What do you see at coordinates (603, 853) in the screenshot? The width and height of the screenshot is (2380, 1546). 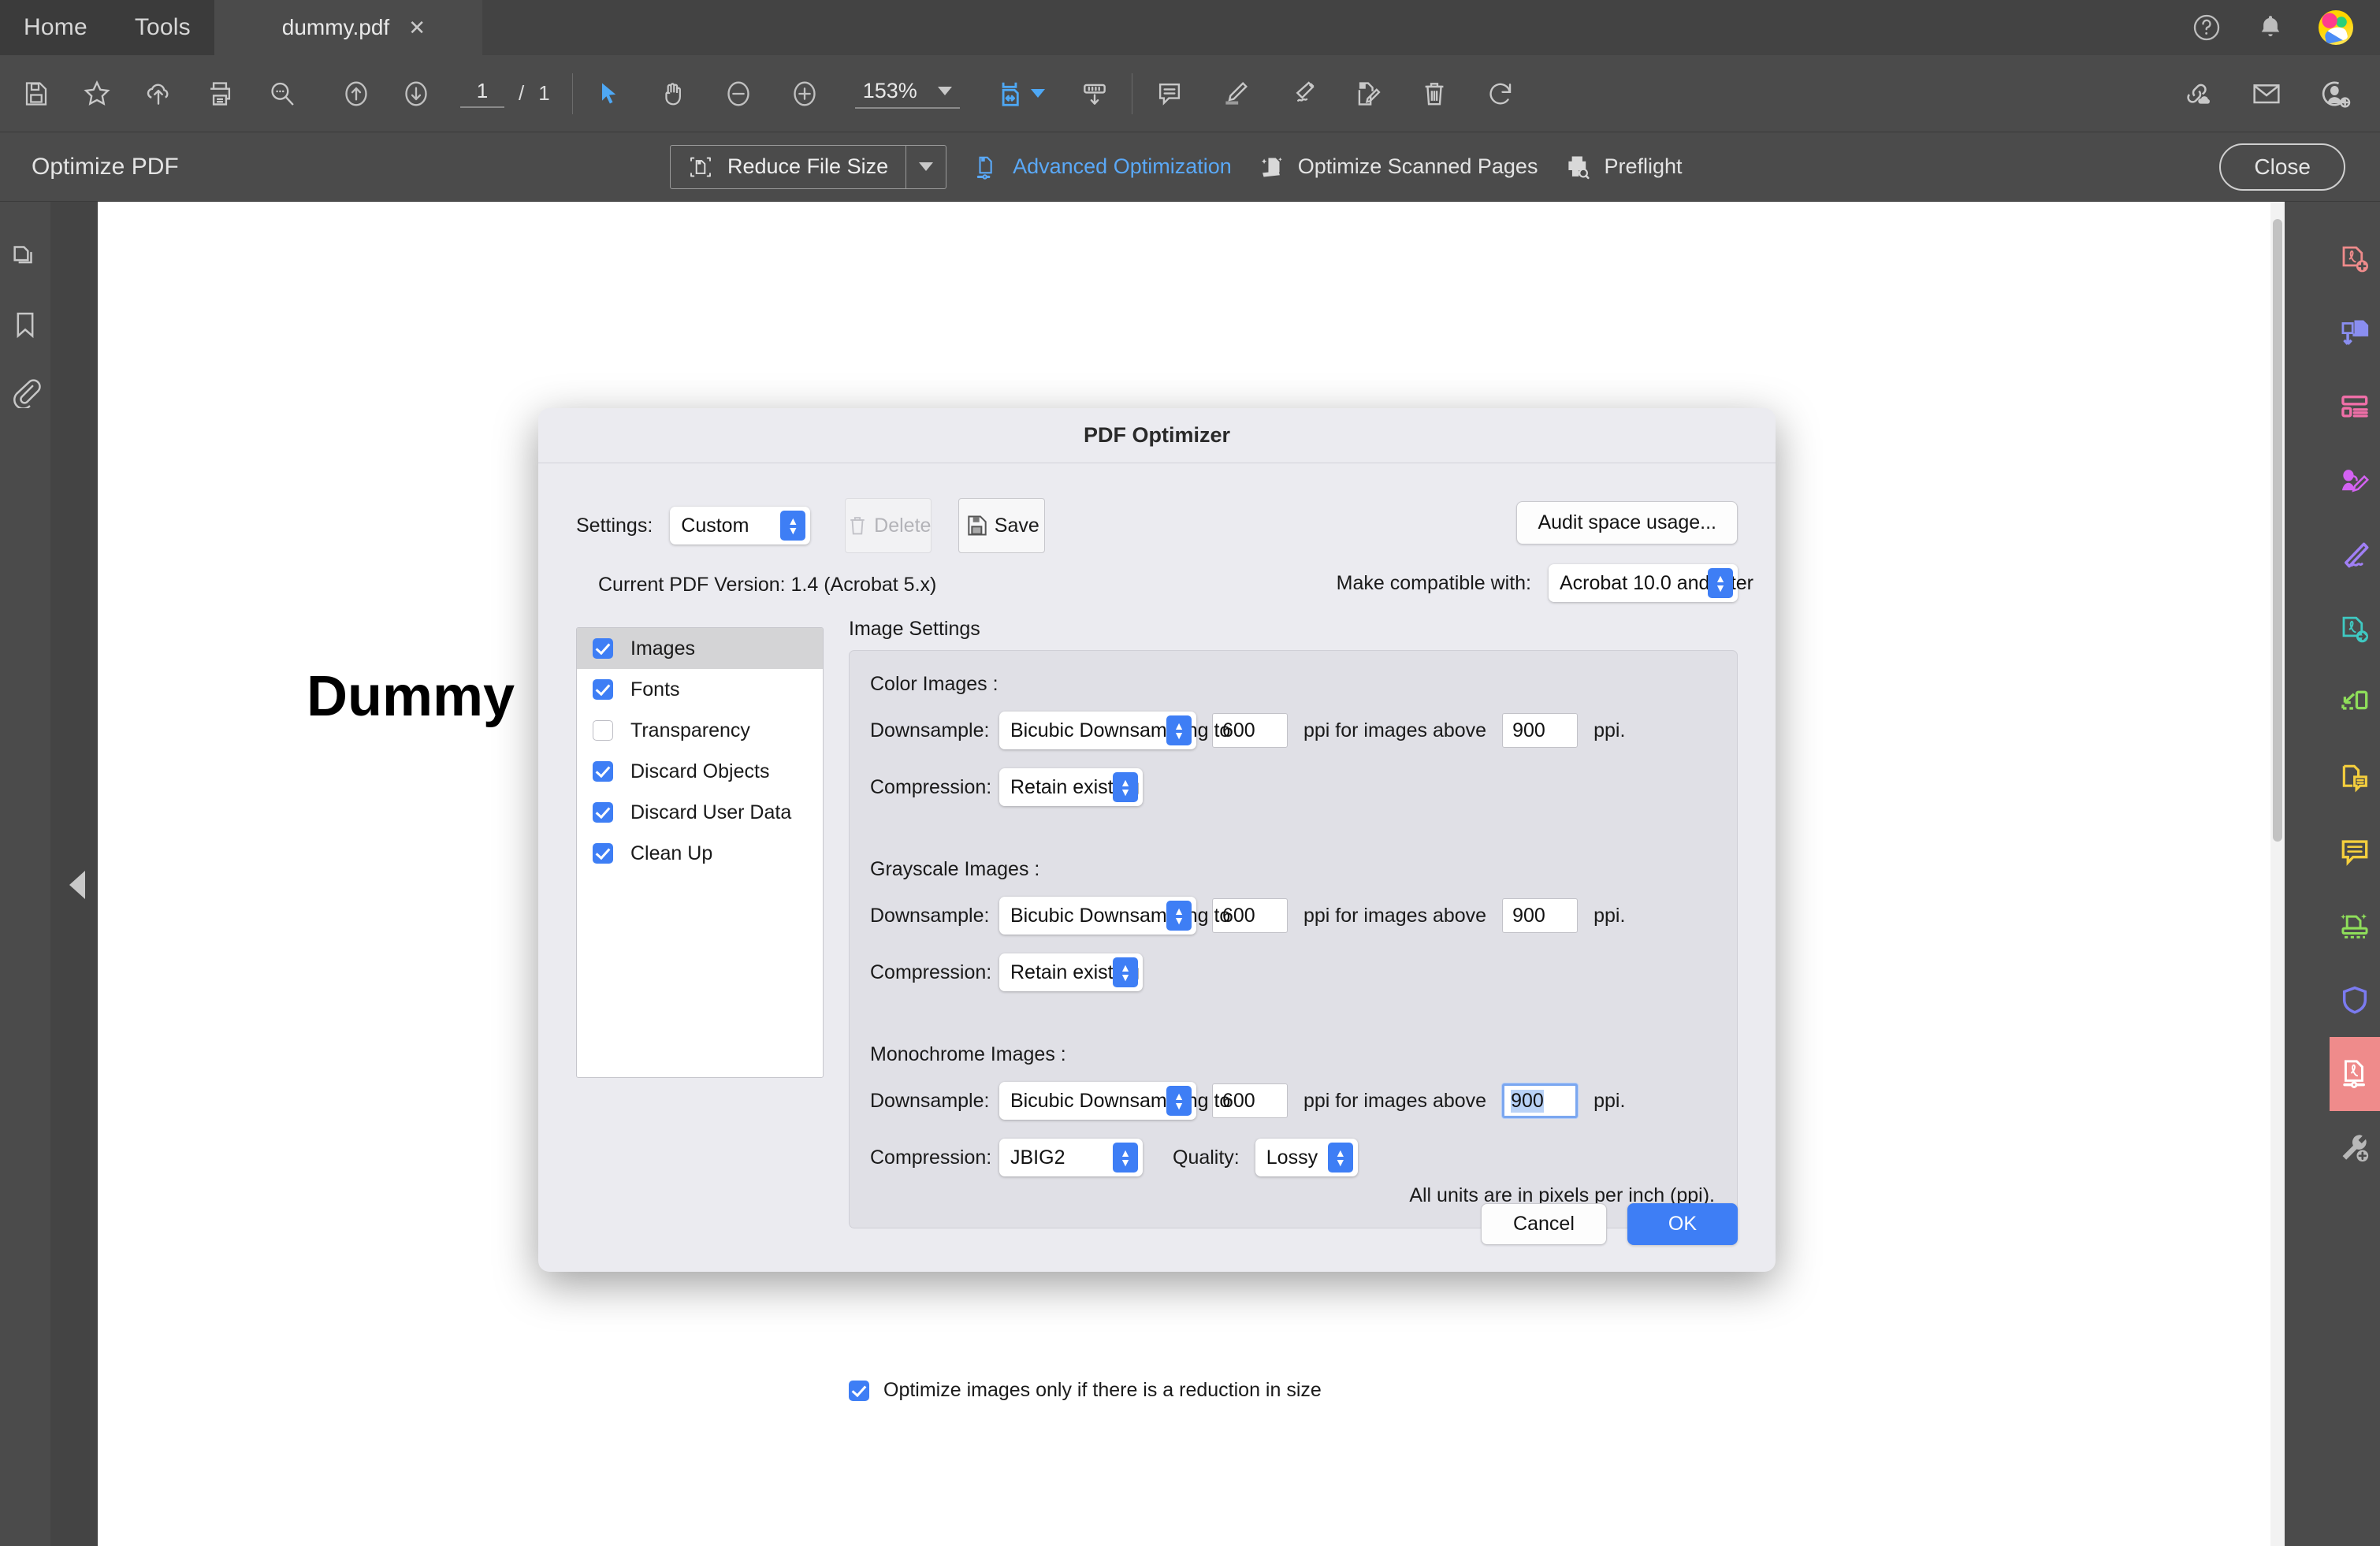 I see `checkbox-clean-up` at bounding box center [603, 853].